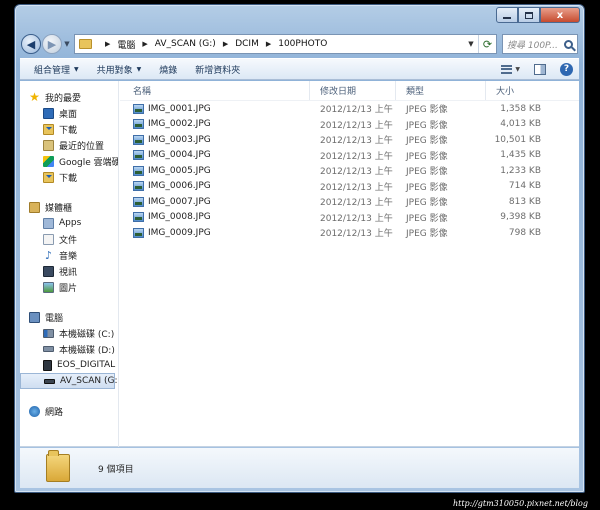 This screenshot has width=600, height=510. What do you see at coordinates (119, 69) in the screenshot?
I see `share-menu: 共用對象 ▼` at bounding box center [119, 69].